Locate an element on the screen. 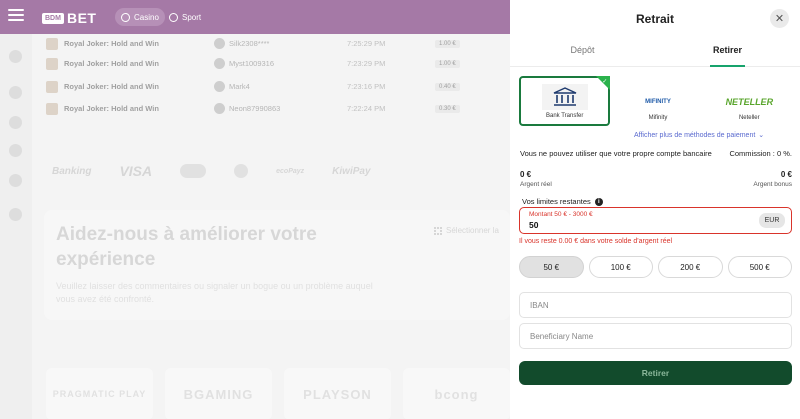  method-neteller: NETELLER Neteller is located at coordinates (749, 101).